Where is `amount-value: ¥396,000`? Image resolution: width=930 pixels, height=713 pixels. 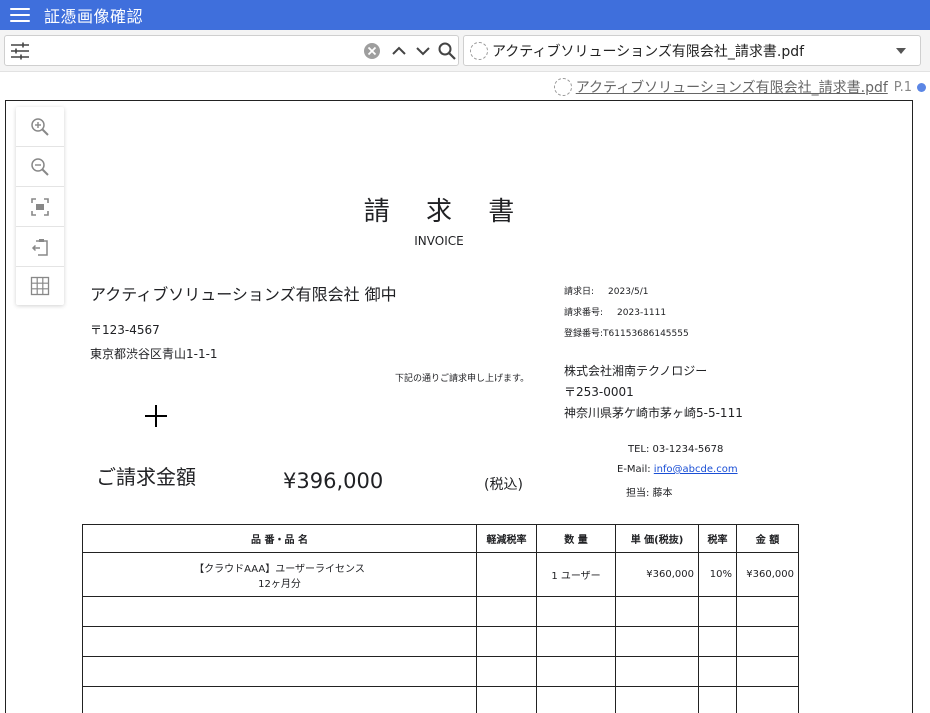 amount-value: ¥396,000 is located at coordinates (333, 481).